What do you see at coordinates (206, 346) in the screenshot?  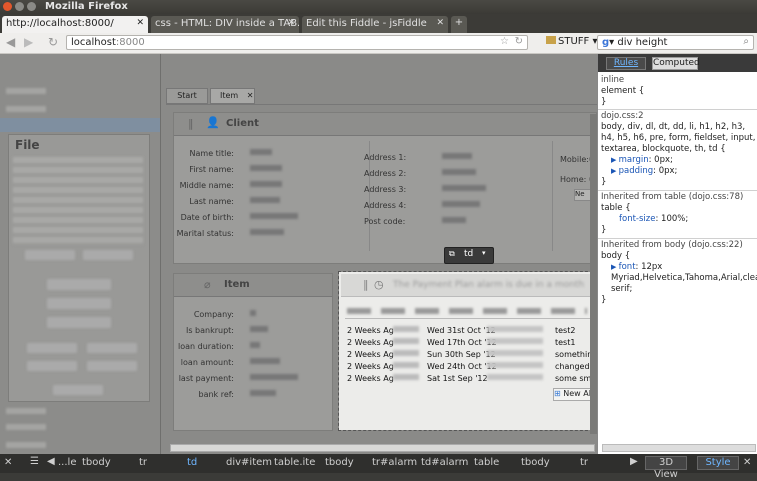 I see `field-label: loan duration:` at bounding box center [206, 346].